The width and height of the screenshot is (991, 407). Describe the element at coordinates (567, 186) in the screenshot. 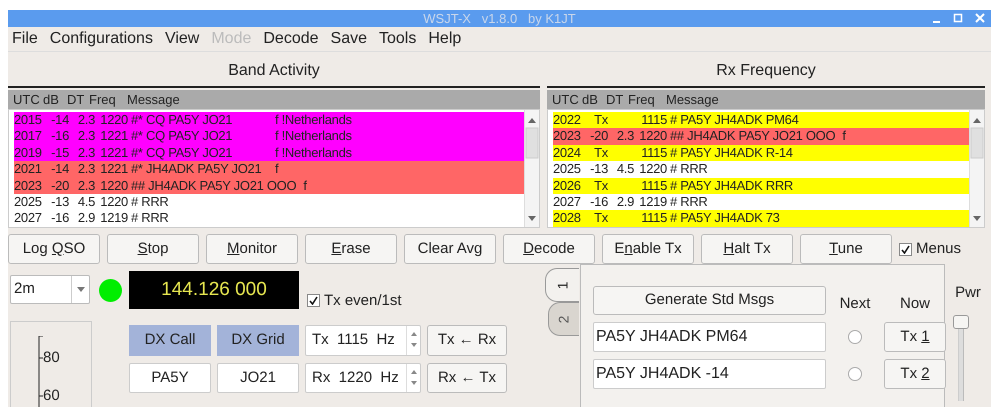

I see `table-cell-text: 2026` at that location.